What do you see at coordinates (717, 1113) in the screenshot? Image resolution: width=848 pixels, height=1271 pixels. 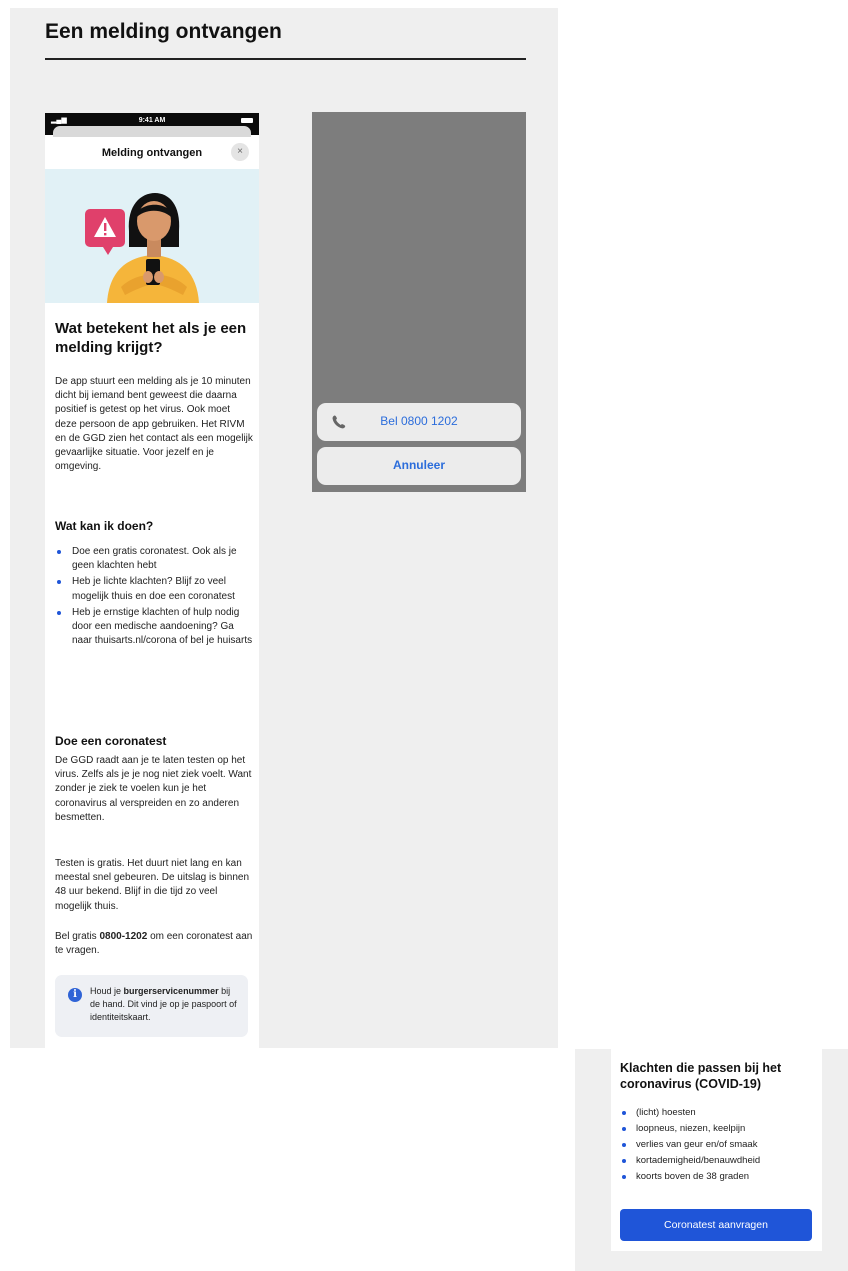 I see `list-item: (licht) hoesten` at bounding box center [717, 1113].